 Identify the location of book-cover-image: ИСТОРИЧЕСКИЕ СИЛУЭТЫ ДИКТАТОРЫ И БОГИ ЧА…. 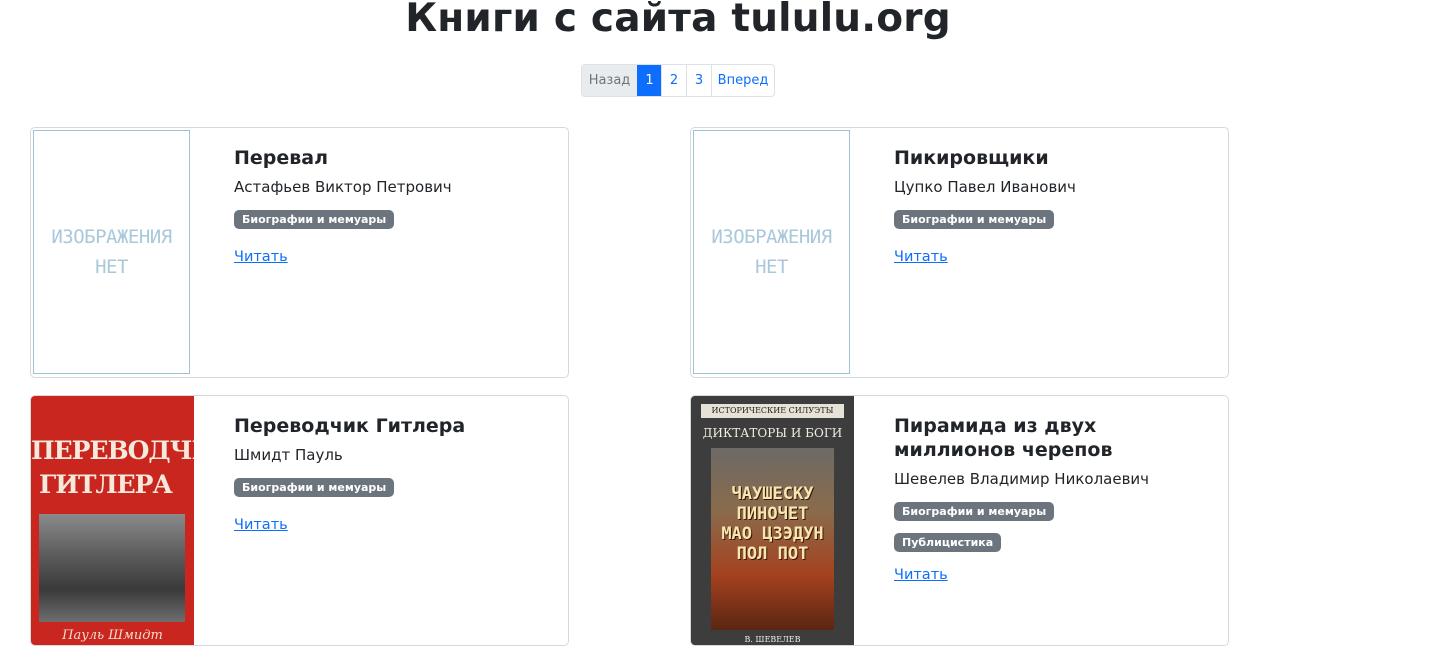
(772, 520).